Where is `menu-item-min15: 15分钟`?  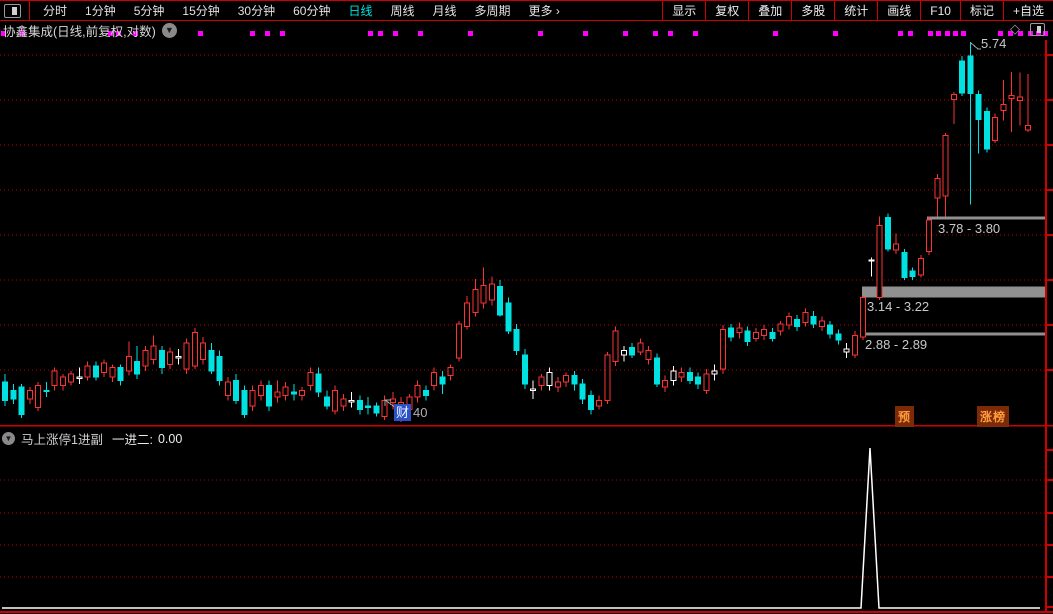
menu-item-min15: 15分钟 is located at coordinates (200, 10).